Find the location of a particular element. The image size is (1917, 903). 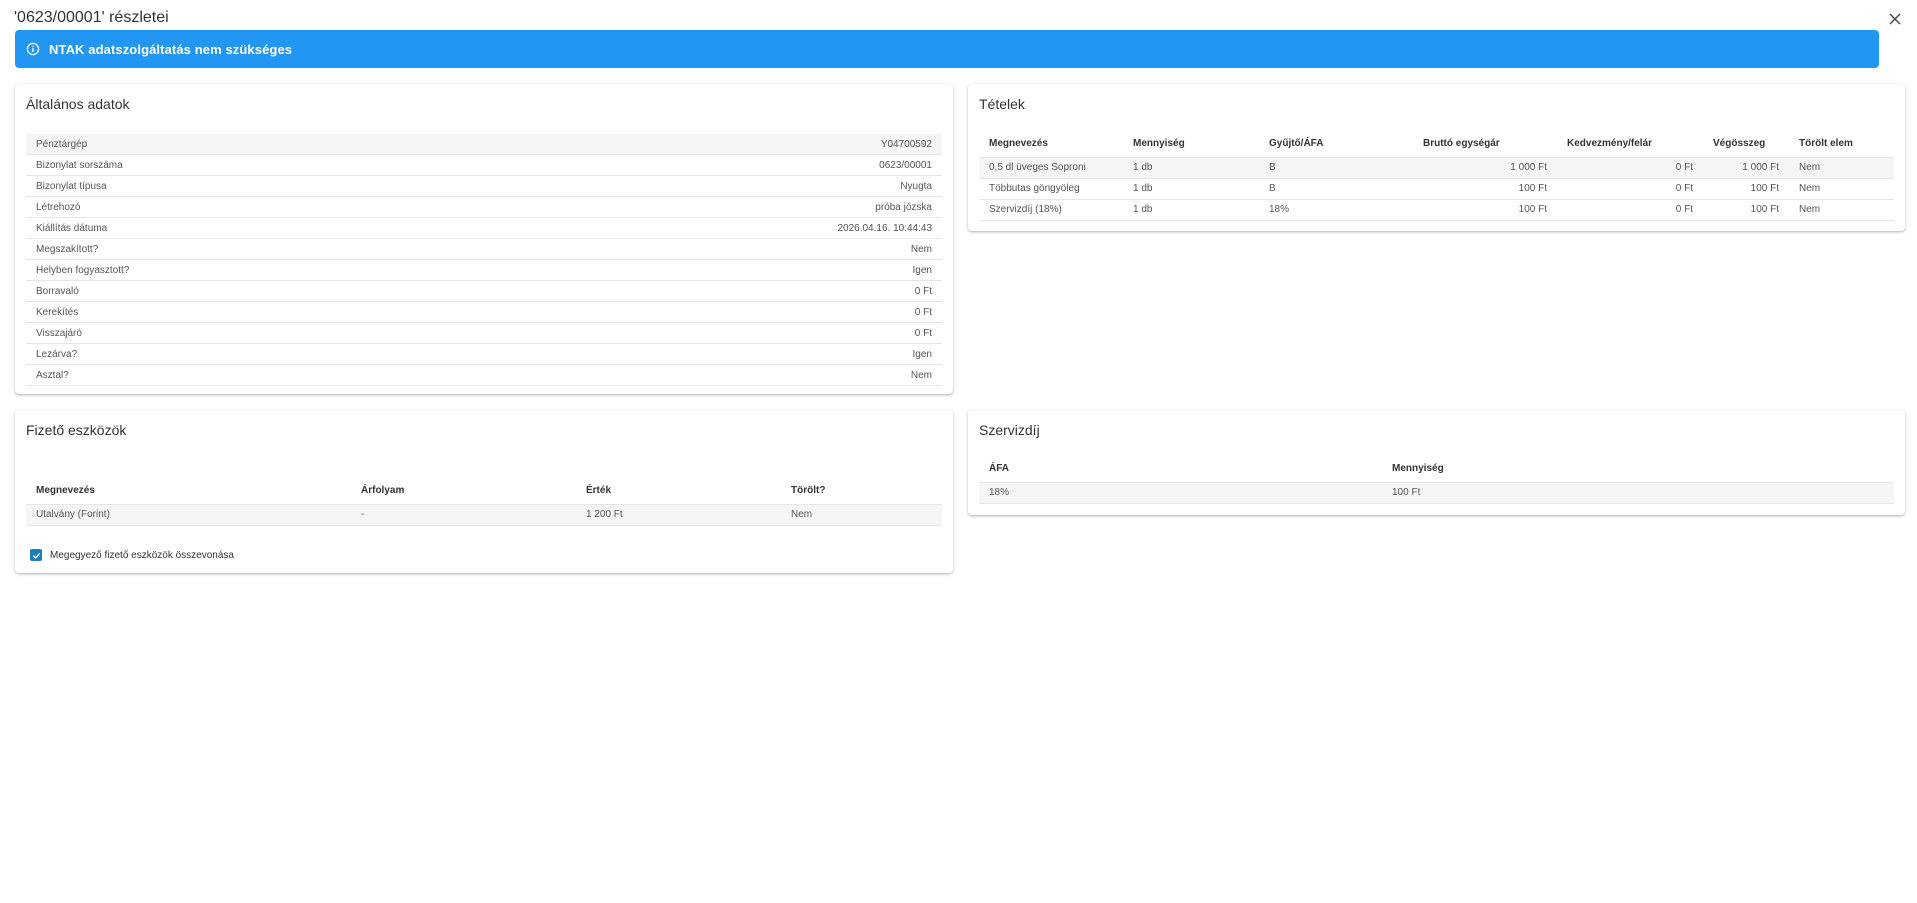

table-cell: 1 200 Ft is located at coordinates (678, 515).